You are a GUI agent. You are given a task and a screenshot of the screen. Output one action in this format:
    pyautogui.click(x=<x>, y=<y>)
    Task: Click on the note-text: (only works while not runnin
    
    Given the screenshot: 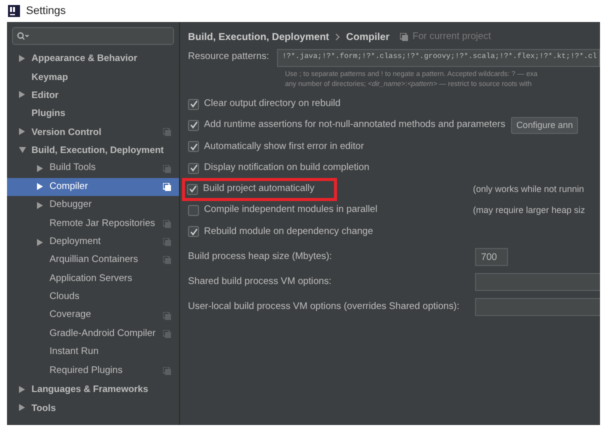 What is the action you would take?
    pyautogui.click(x=528, y=189)
    